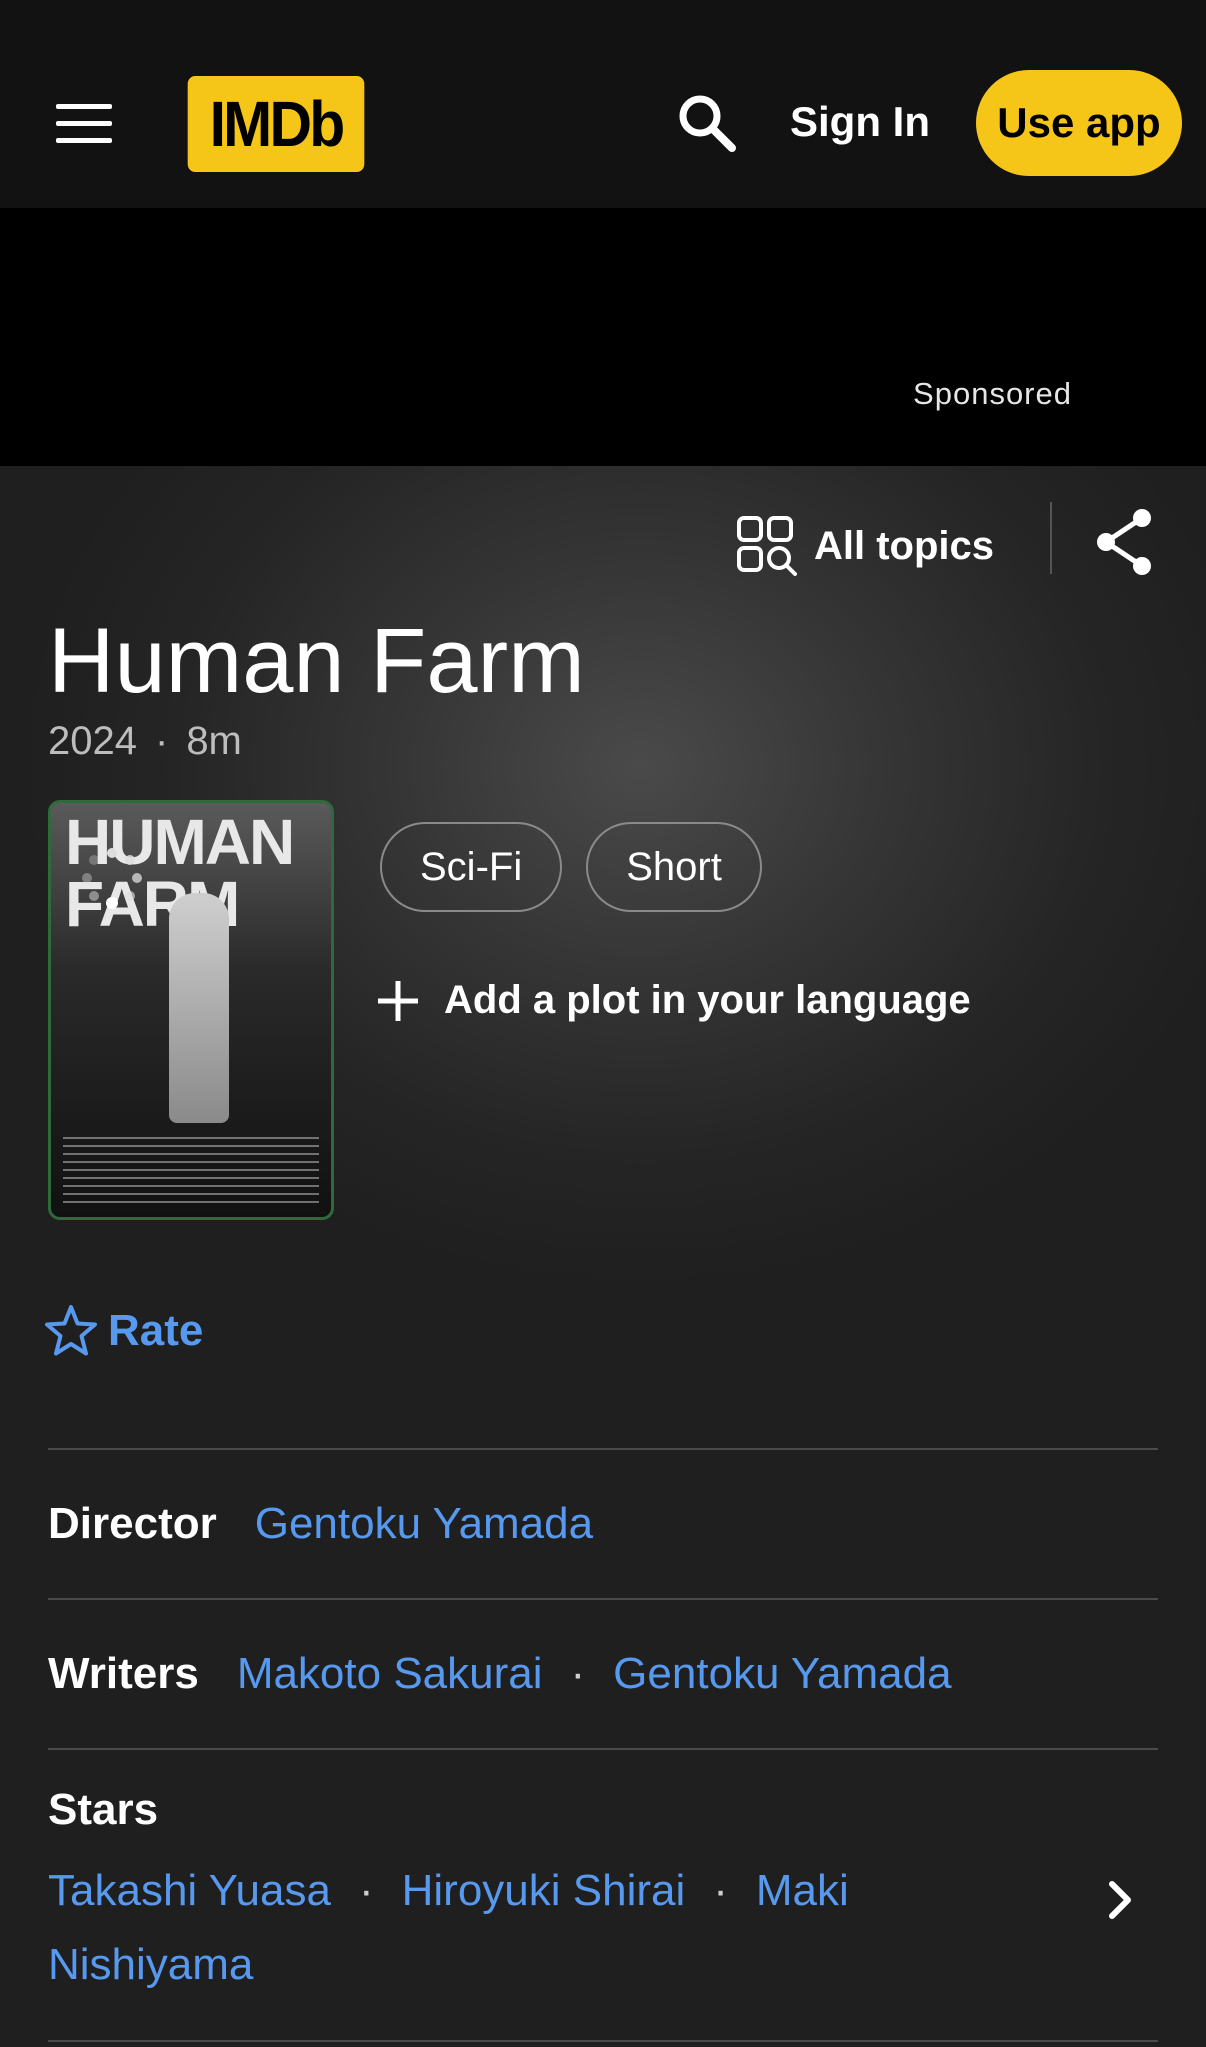 Image resolution: width=1206 pixels, height=2047 pixels. I want to click on toolbar-divider, so click(1051, 538).